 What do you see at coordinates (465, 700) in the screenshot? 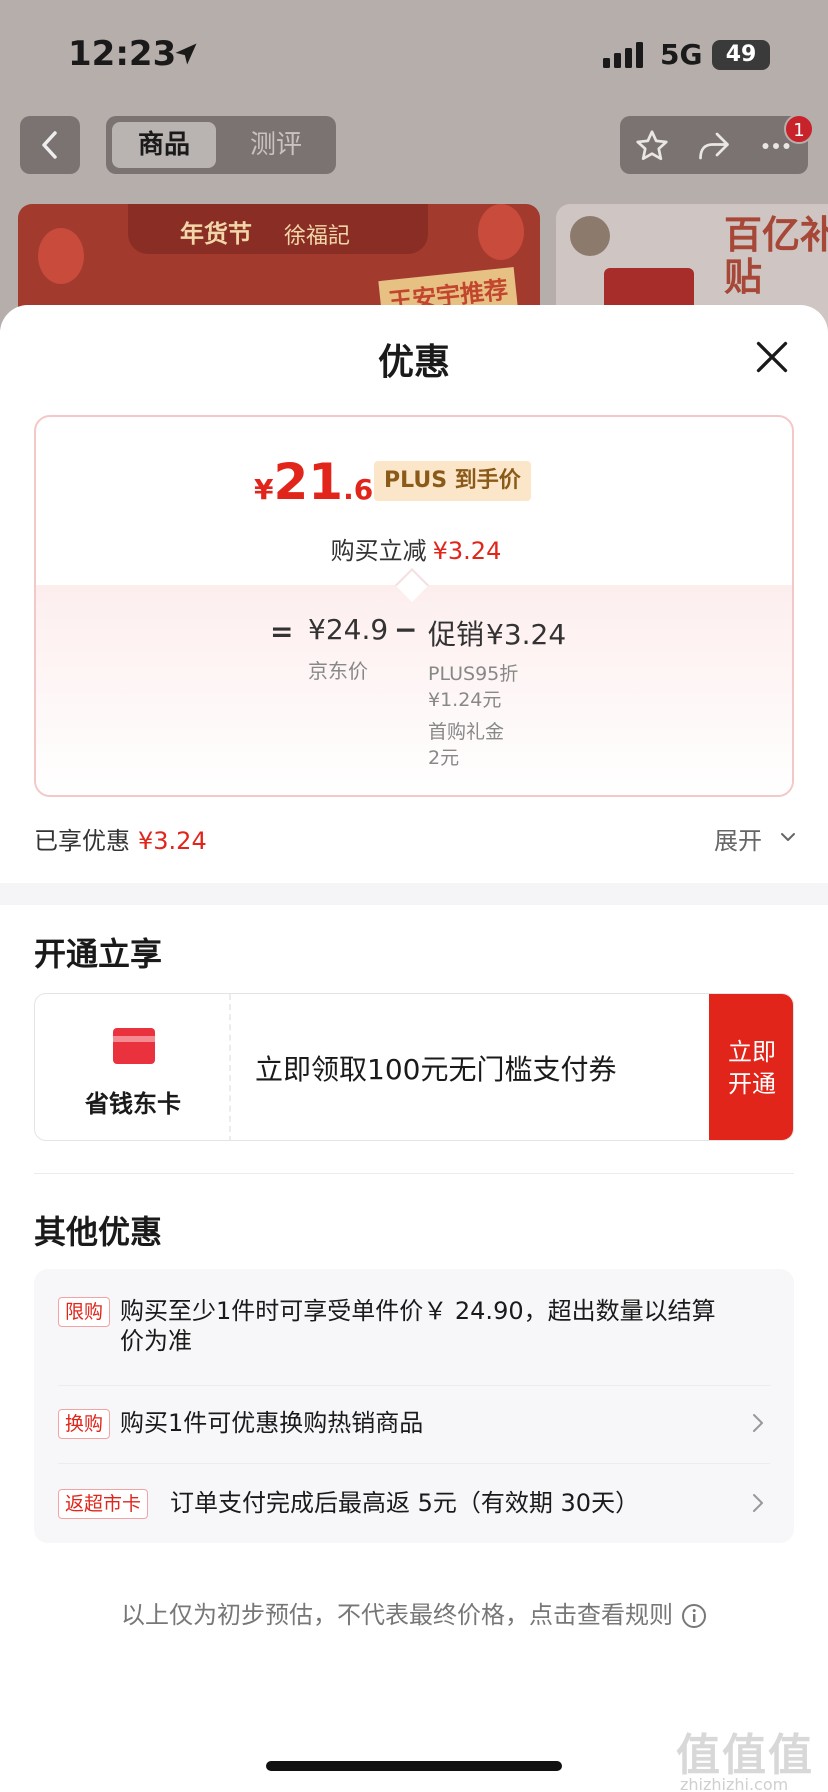
I see `detail-line: ¥1.24元` at bounding box center [465, 700].